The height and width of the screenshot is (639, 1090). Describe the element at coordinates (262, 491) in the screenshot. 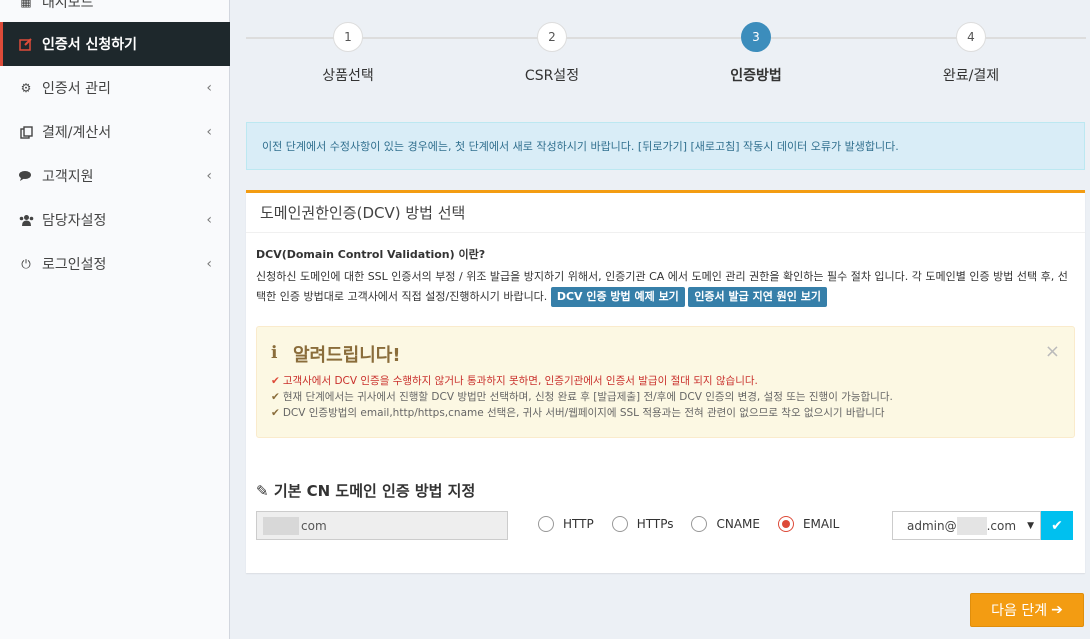

I see `edit-icon: ✎` at that location.